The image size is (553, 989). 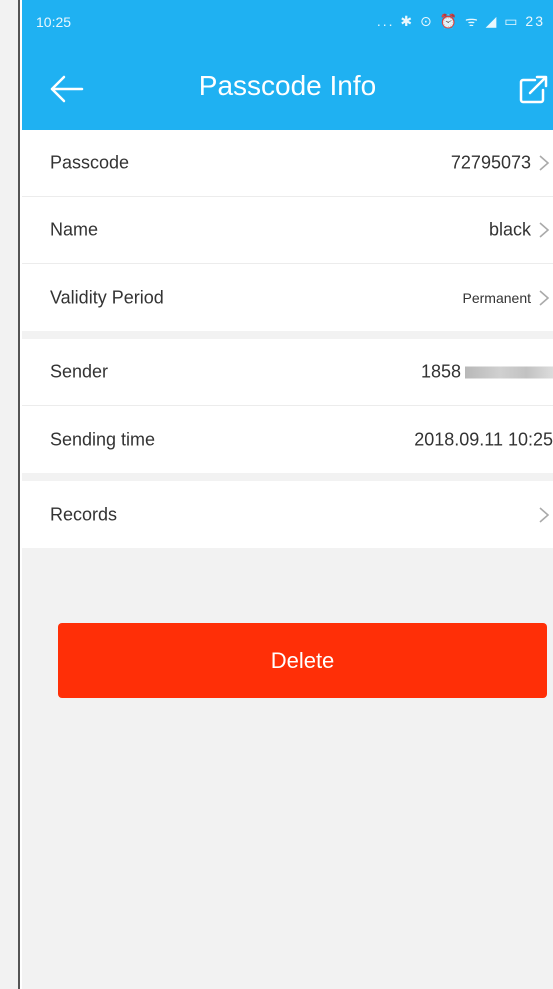 What do you see at coordinates (302, 660) in the screenshot?
I see `delete-button: Delete` at bounding box center [302, 660].